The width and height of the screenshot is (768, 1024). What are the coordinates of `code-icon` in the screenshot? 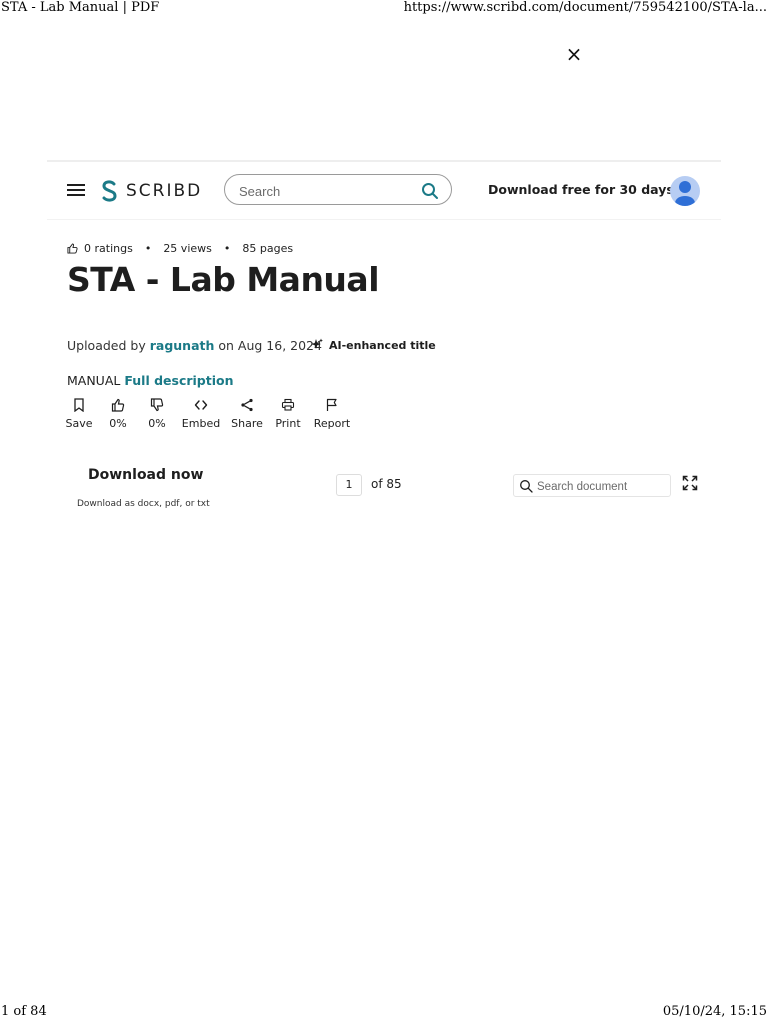 It's located at (201, 405).